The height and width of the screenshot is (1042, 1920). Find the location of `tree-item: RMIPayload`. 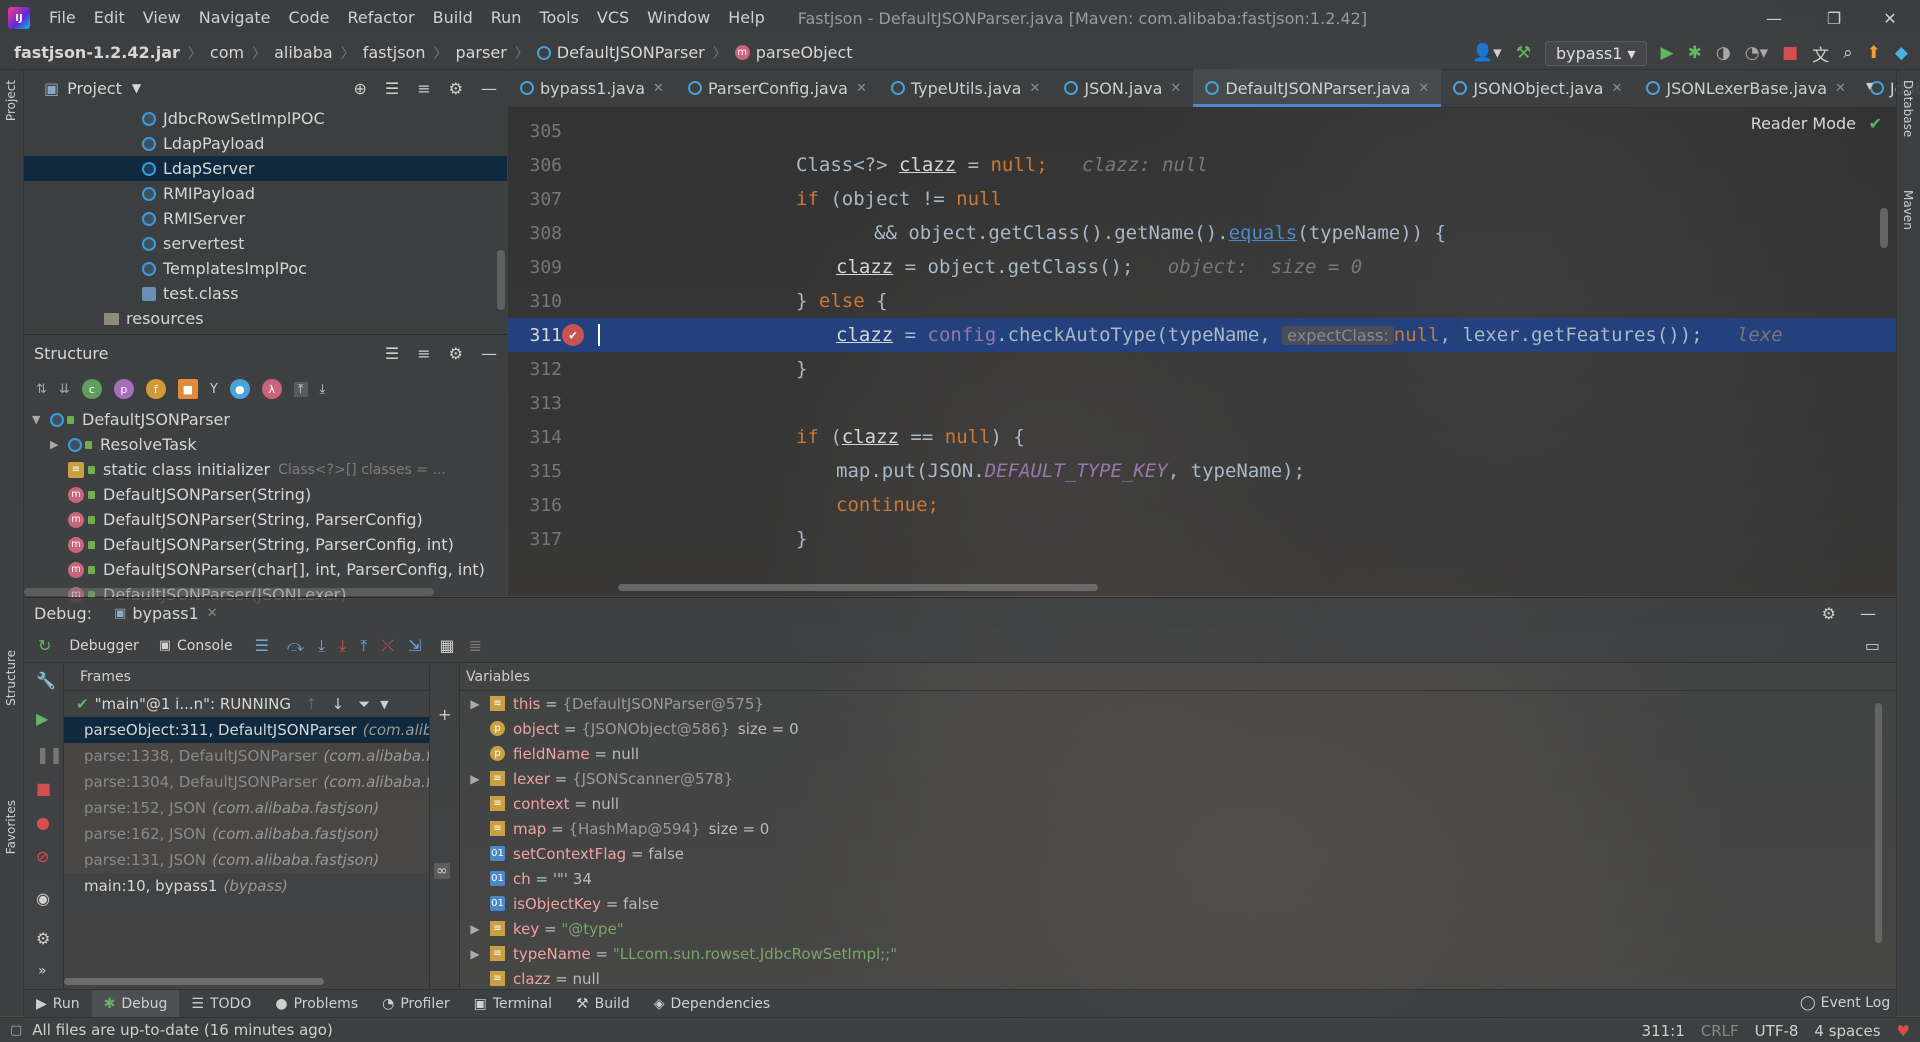

tree-item: RMIPayload is located at coordinates (265, 193).